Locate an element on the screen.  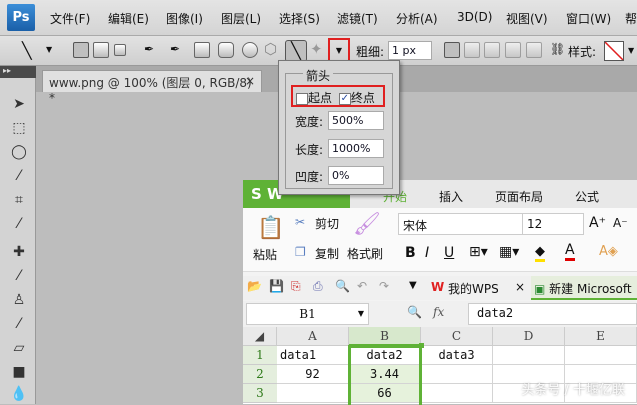
weight-input: 1 px is located at coordinates (410, 50).